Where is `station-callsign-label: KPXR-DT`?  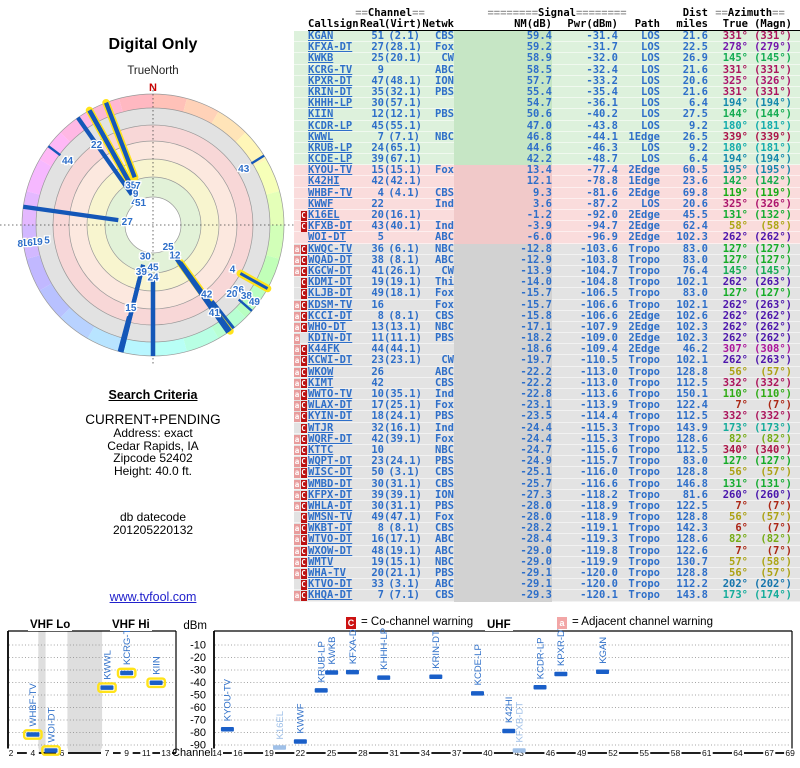
station-callsign-label: KPXR-DT is located at coordinates (561, 645).